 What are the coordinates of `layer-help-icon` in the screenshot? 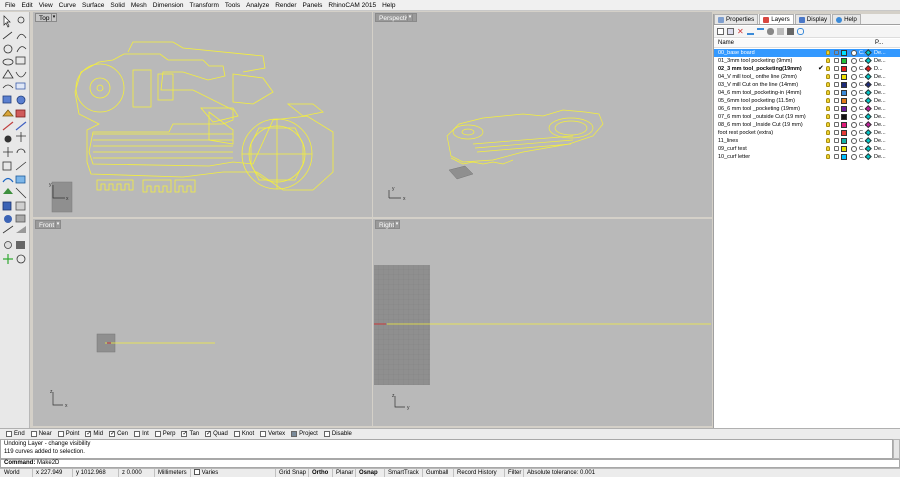 It's located at (800, 31).